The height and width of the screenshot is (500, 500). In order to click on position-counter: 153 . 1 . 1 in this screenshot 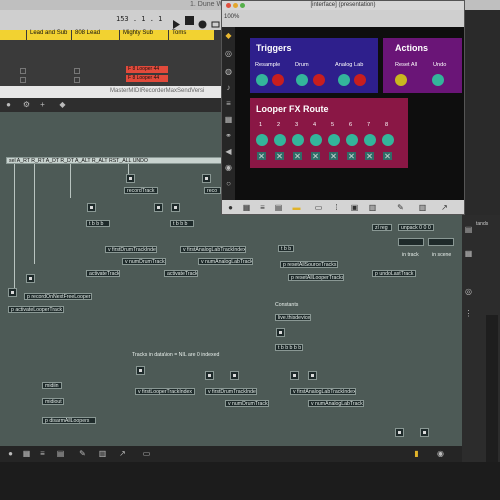, I will do `click(139, 19)`.